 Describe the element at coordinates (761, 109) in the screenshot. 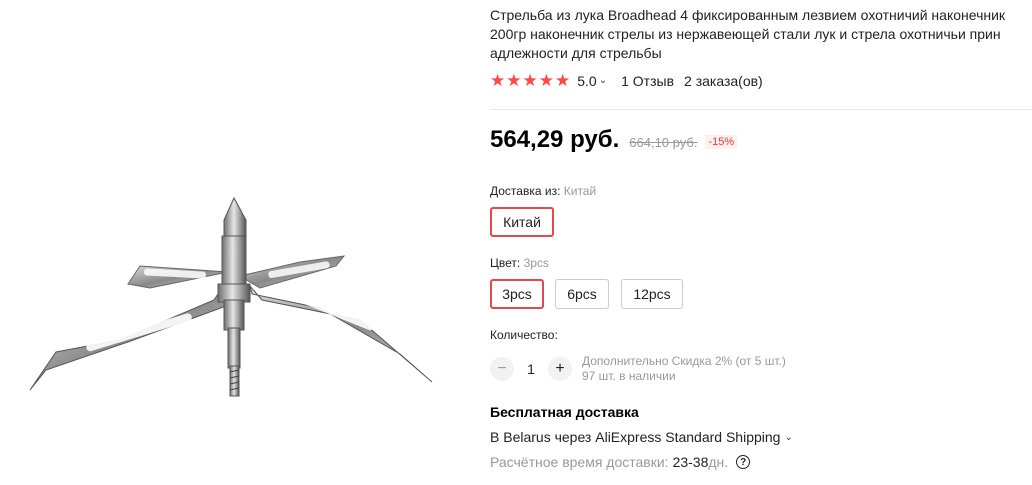

I see `divider` at that location.